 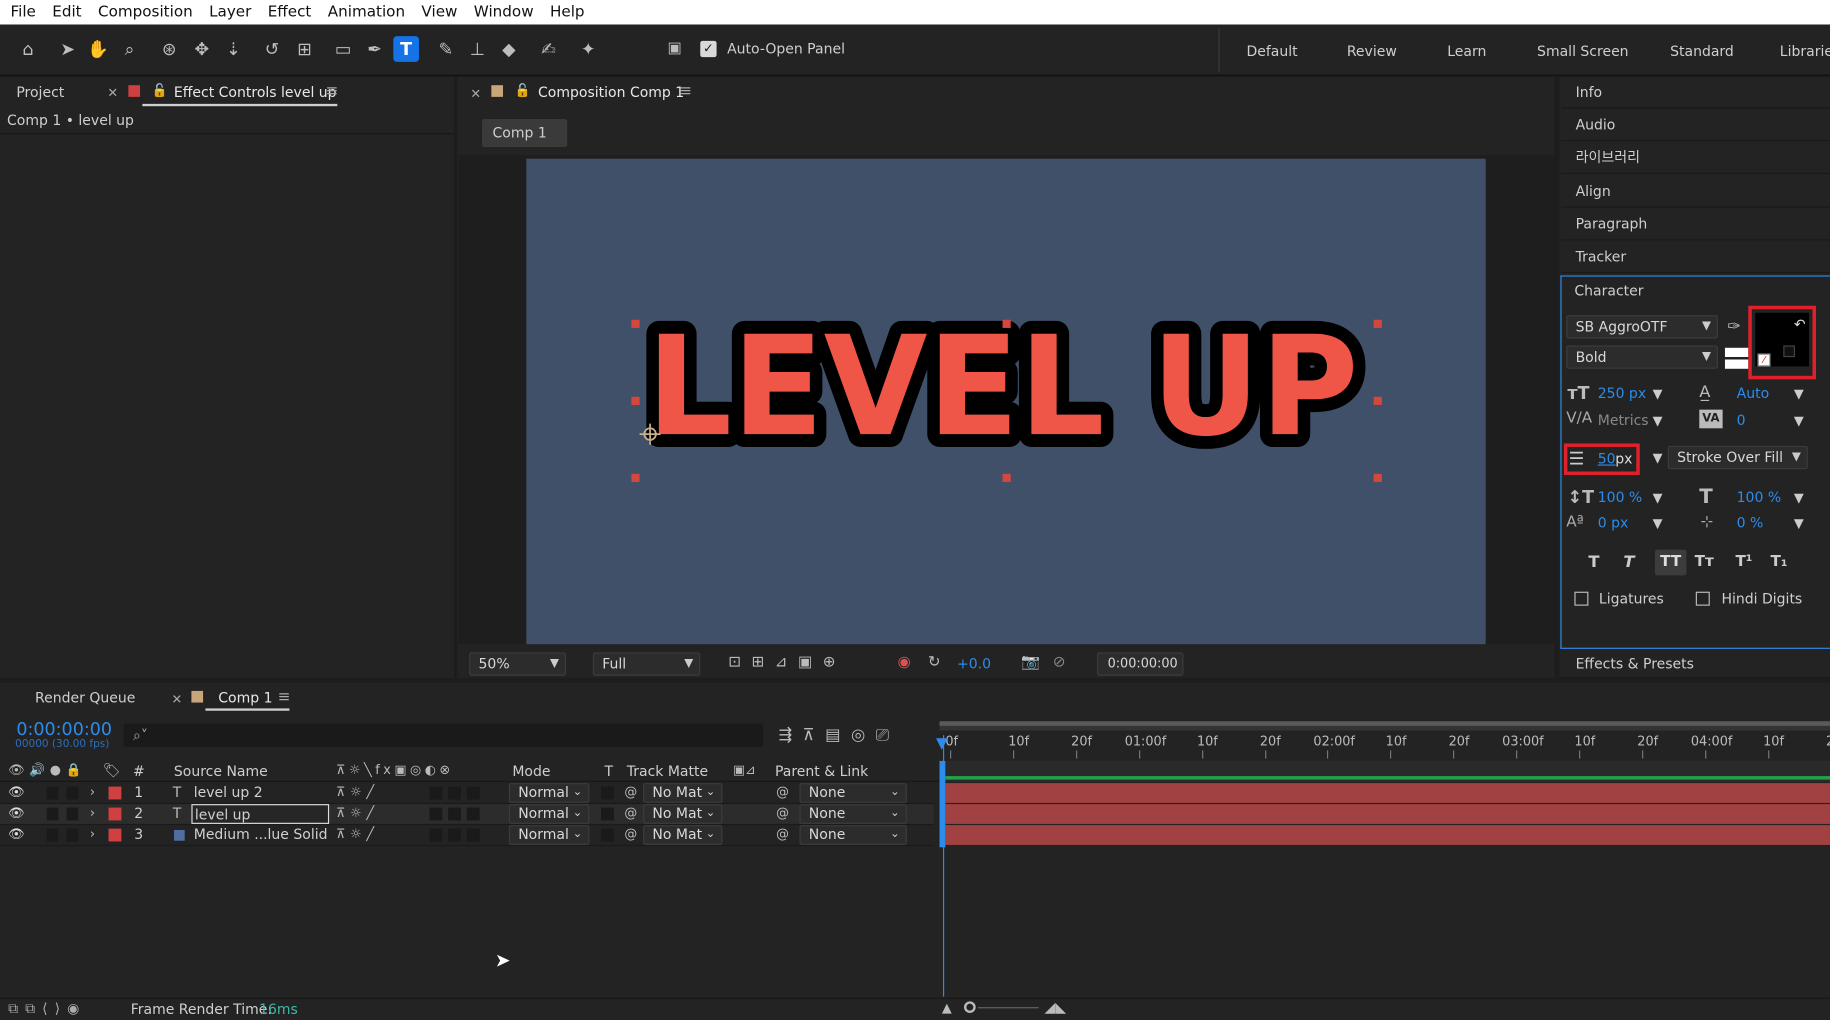 What do you see at coordinates (290, 12) in the screenshot?
I see `menu-effect: Effect` at bounding box center [290, 12].